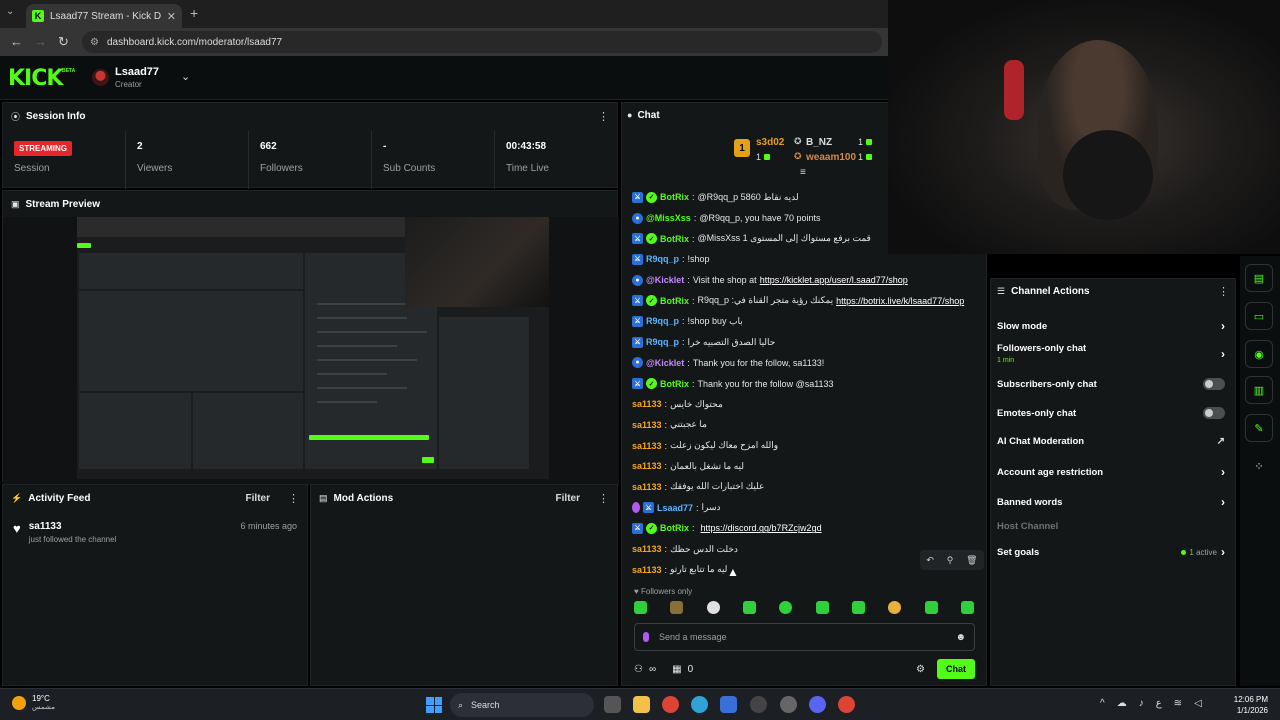  Describe the element at coordinates (1259, 354) in the screenshot. I see `broadcast-icon: ◉` at that location.